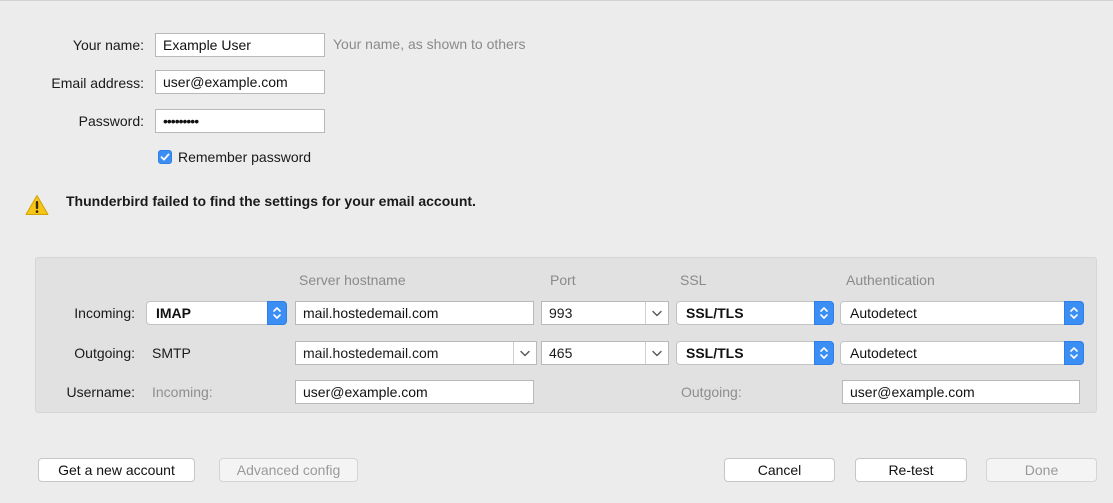 Image resolution: width=1113 pixels, height=503 pixels. Describe the element at coordinates (240, 121) in the screenshot. I see `password-input` at that location.